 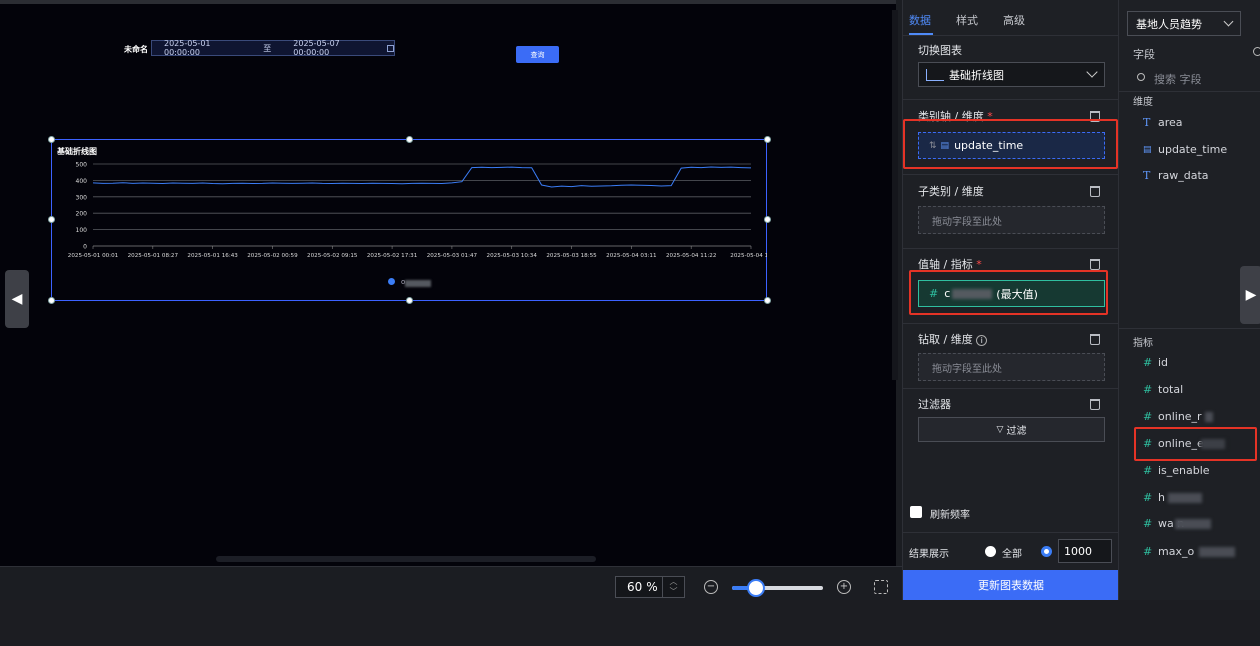 What do you see at coordinates (1154, 497) in the screenshot?
I see `metric-item-h: # h` at bounding box center [1154, 497].